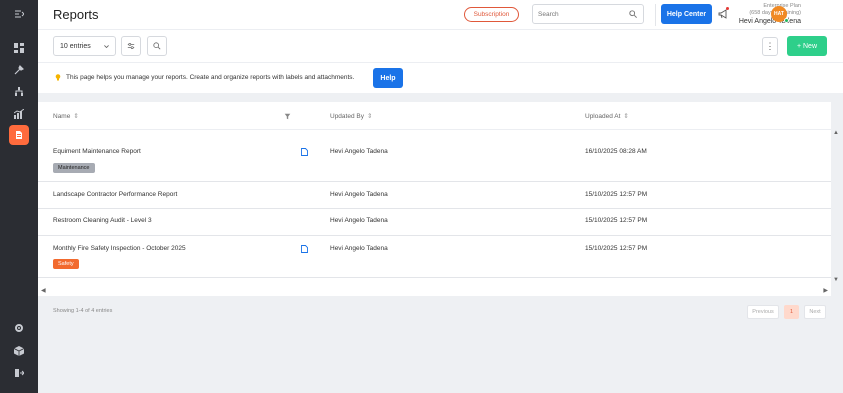  I want to click on help-center-button: Help Center, so click(686, 14).